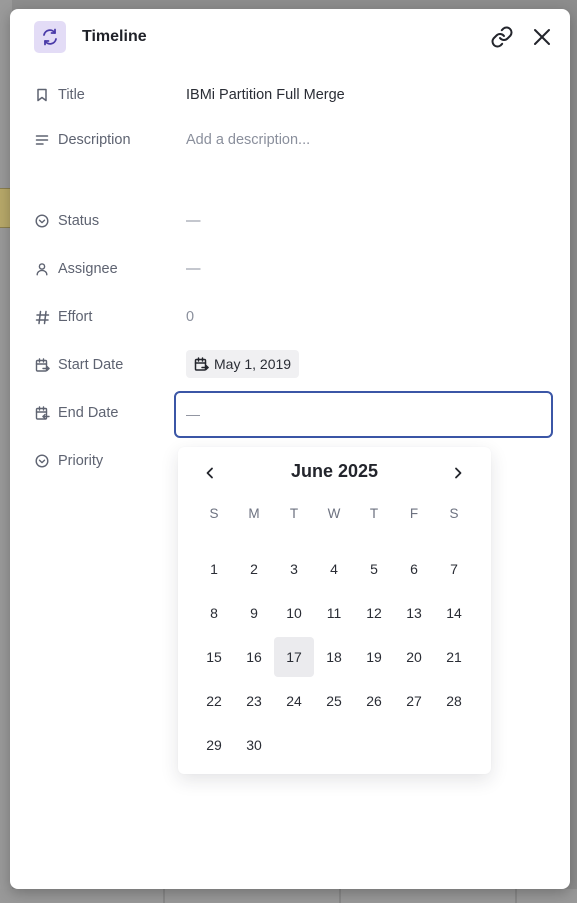  I want to click on calendar-day: 13, so click(414, 613).